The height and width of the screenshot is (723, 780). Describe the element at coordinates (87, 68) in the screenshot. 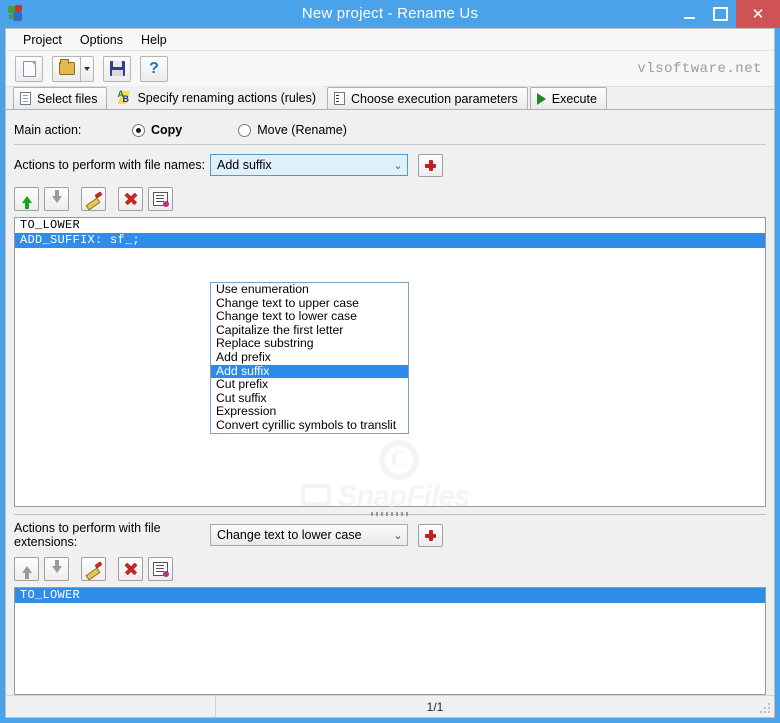

I see `open-recent-dropdown-button` at that location.